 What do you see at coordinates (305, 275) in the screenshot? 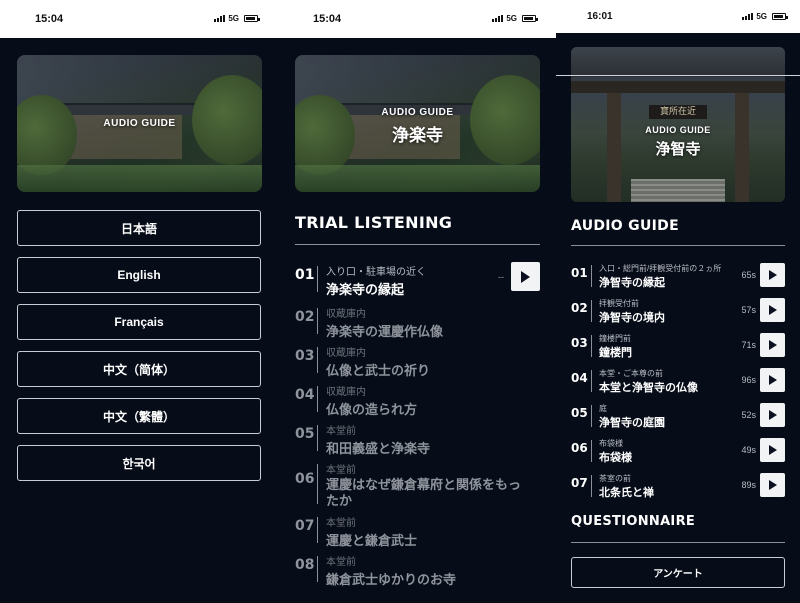
I see `track-number: 01` at bounding box center [305, 275].